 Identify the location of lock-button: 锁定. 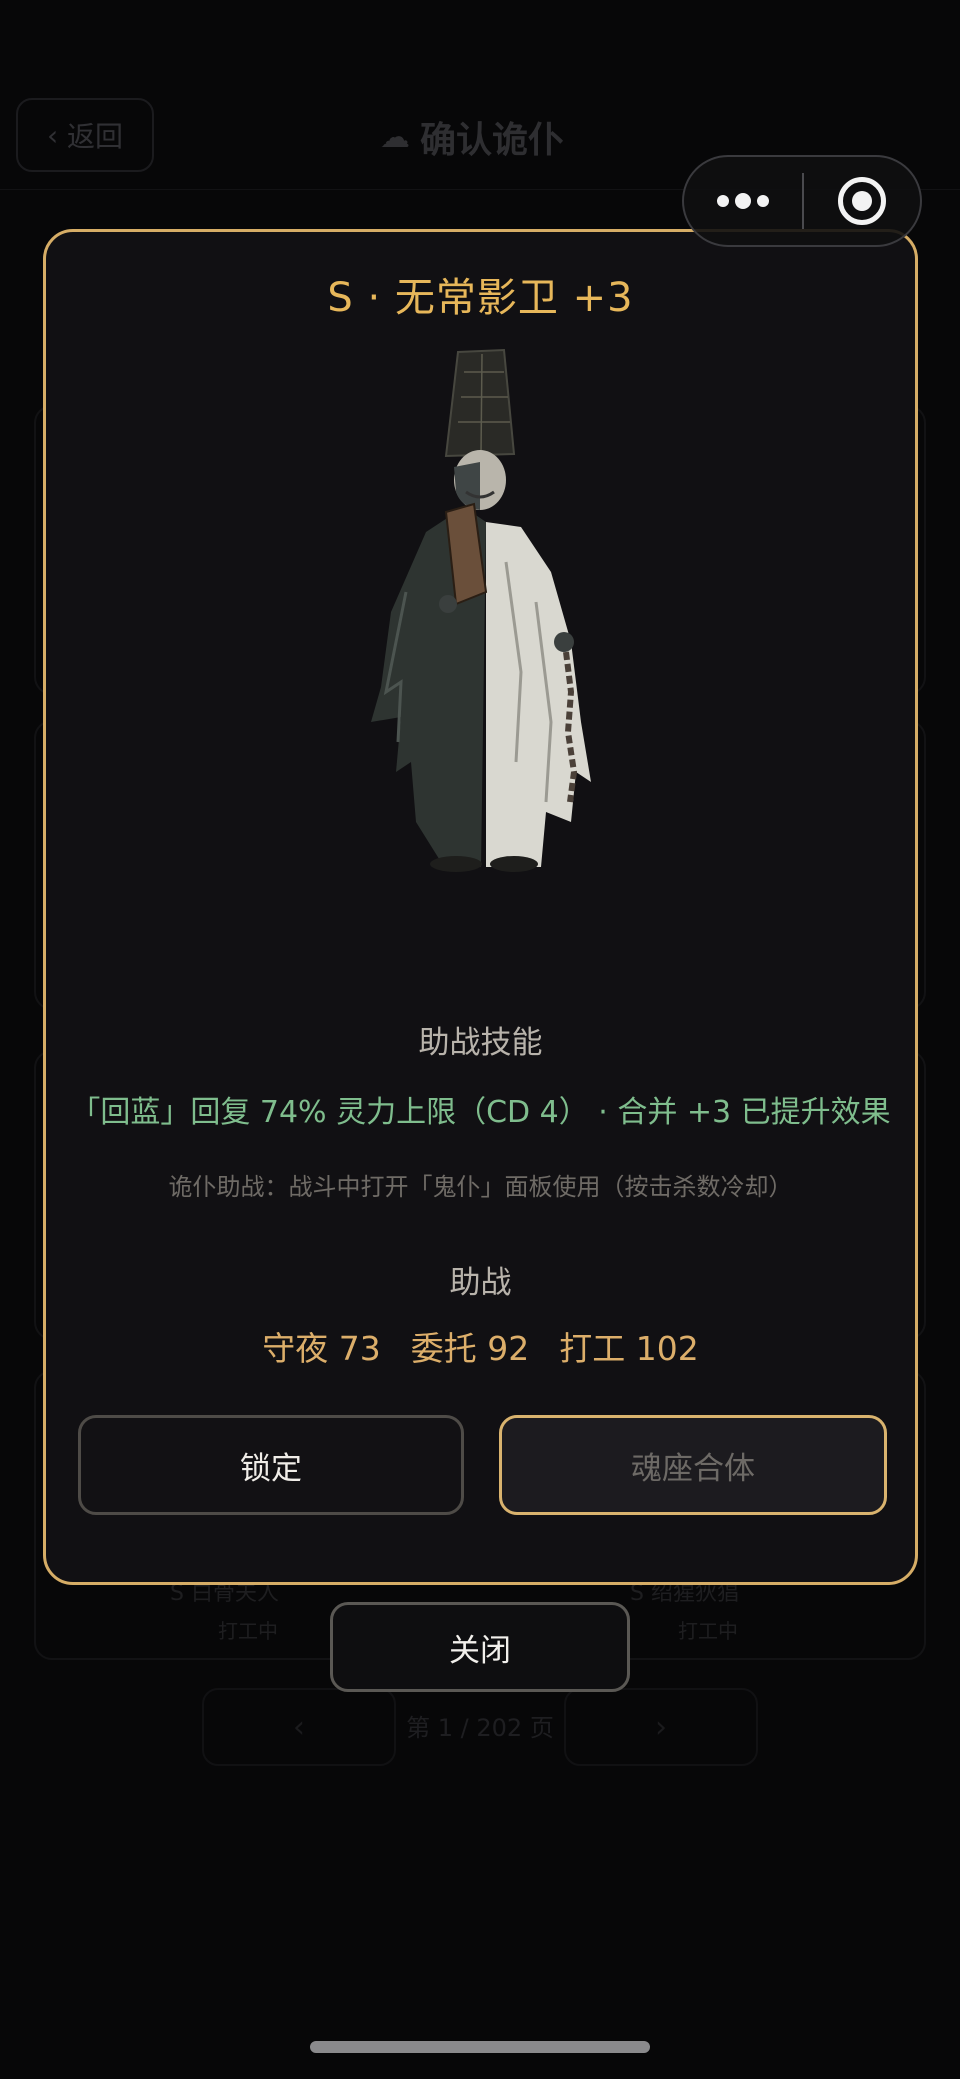
(271, 1465).